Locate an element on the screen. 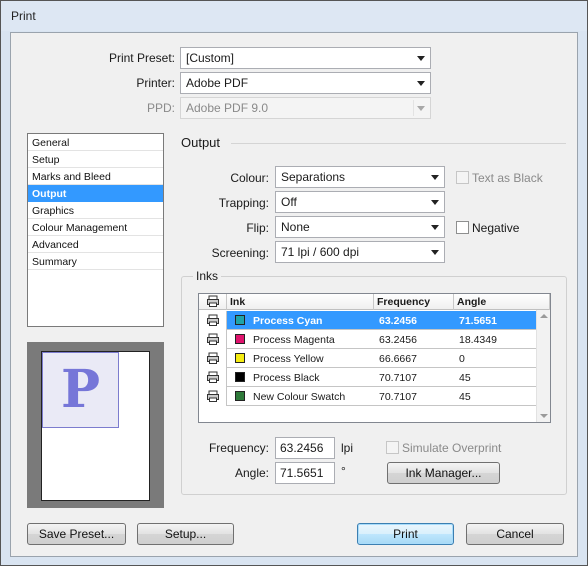  sidebar-item-setup: Setup is located at coordinates (95, 159).